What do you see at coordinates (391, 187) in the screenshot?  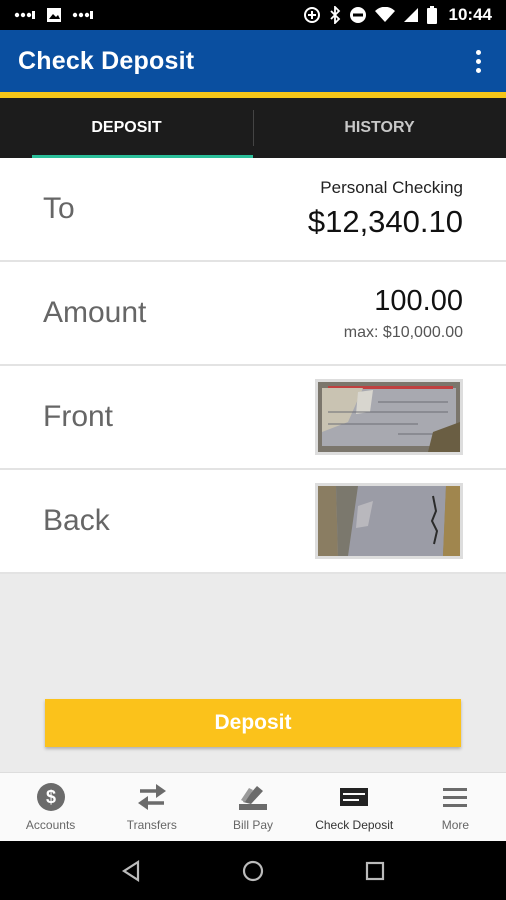 I see `account-name: Personal Checking` at bounding box center [391, 187].